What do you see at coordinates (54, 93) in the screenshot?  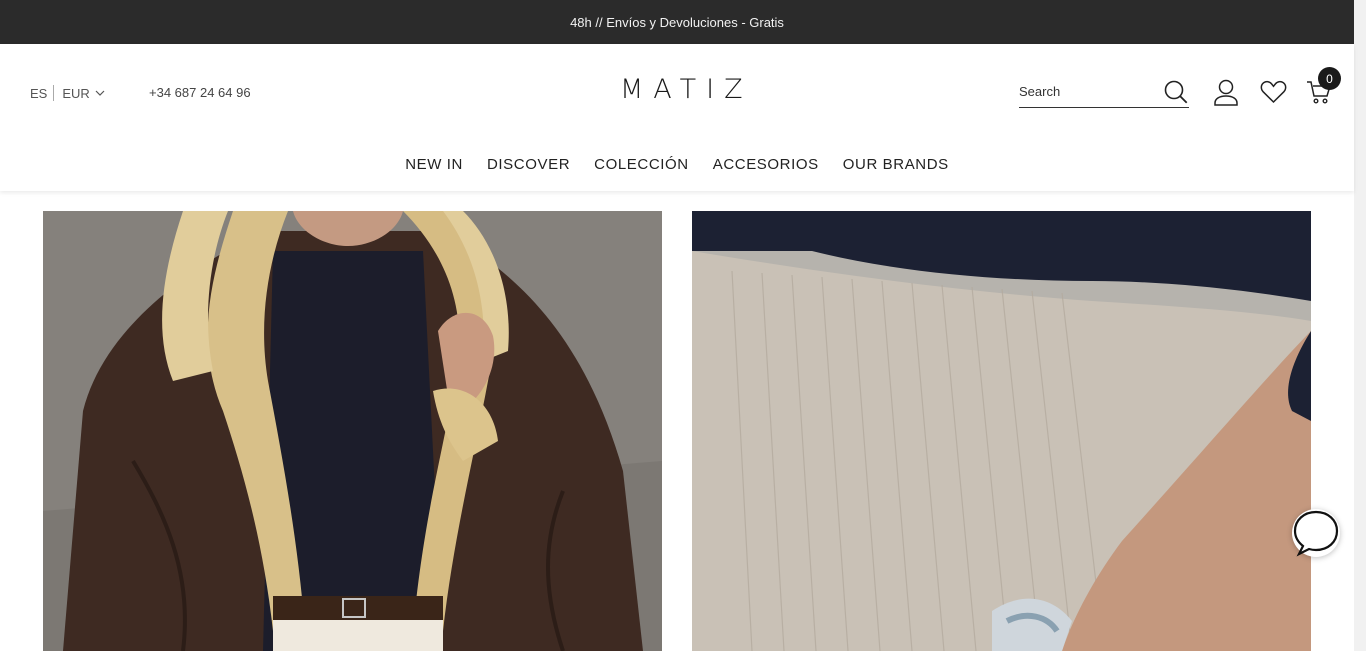 I see `divider` at bounding box center [54, 93].